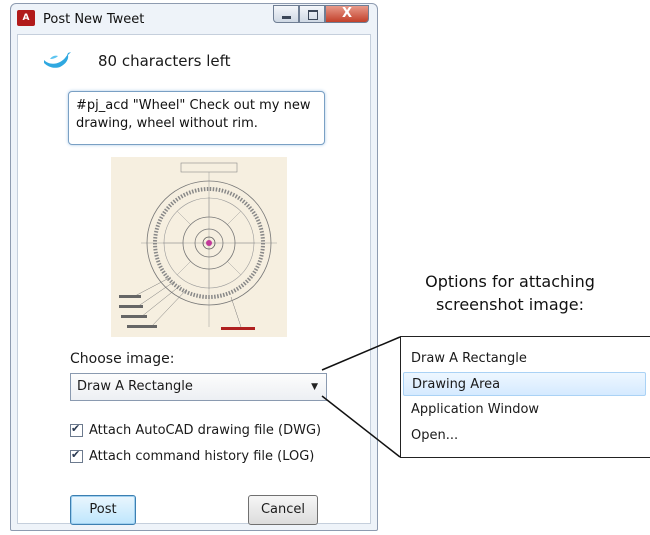 Image resolution: width=650 pixels, height=535 pixels. What do you see at coordinates (524, 359) in the screenshot?
I see `option-draw-rectangle: Draw A Rectangle` at bounding box center [524, 359].